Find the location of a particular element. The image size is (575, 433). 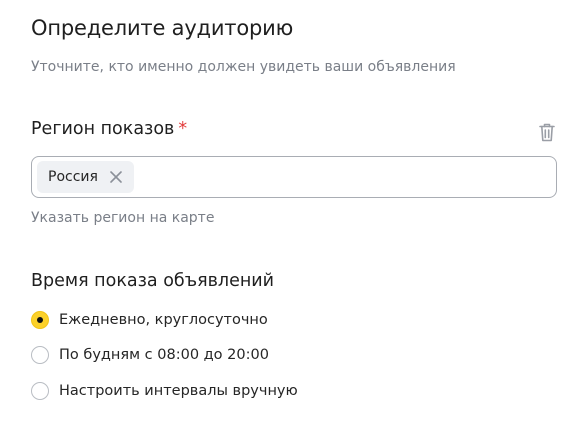

region-label: Регион показов * is located at coordinates (109, 129).